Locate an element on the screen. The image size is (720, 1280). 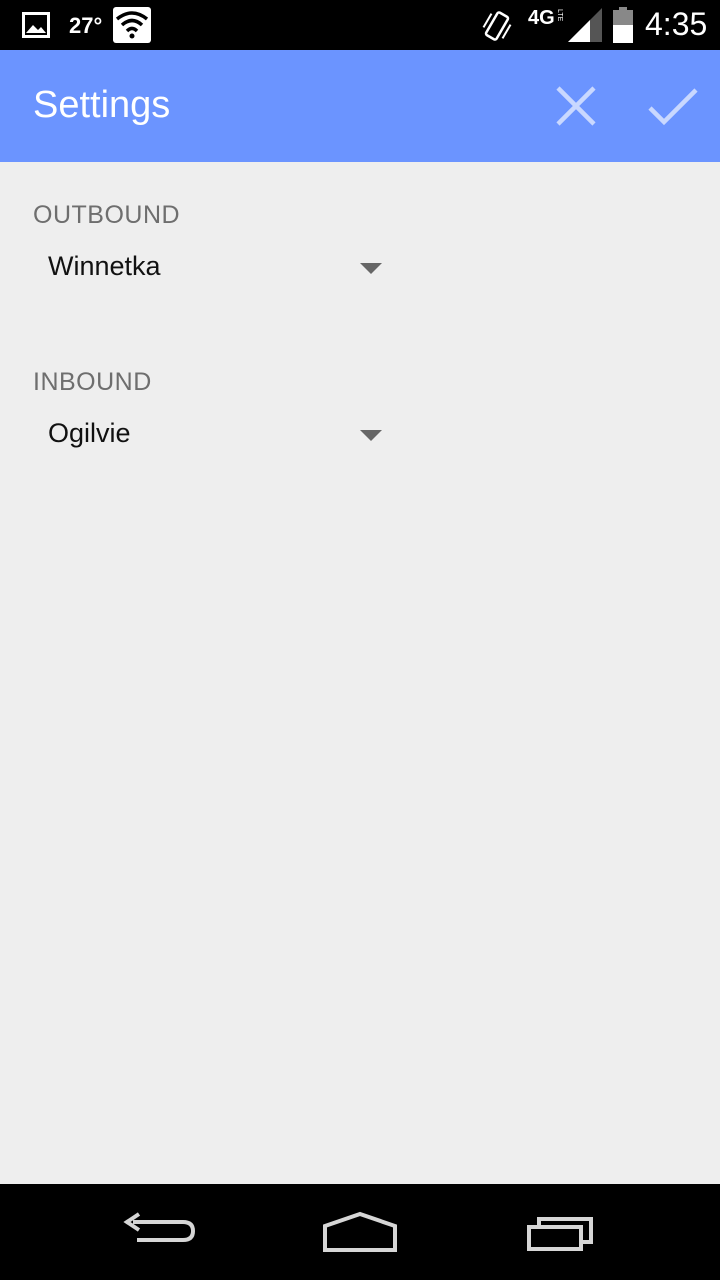
temperature-text: 27° is located at coordinates (86, 25).